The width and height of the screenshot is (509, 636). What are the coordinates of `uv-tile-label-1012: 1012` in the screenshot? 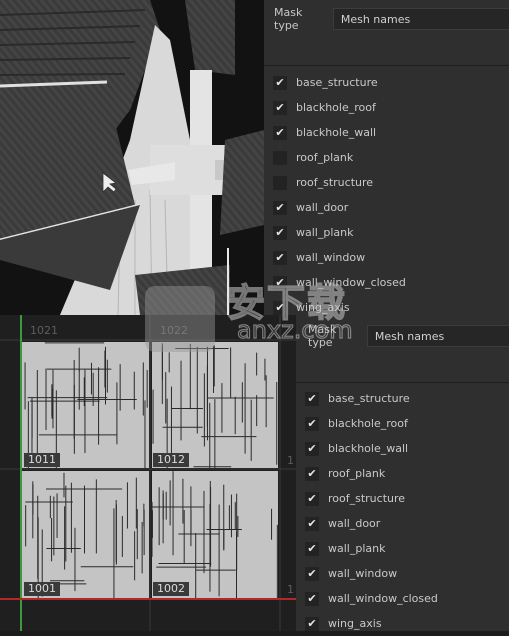 It's located at (171, 460).